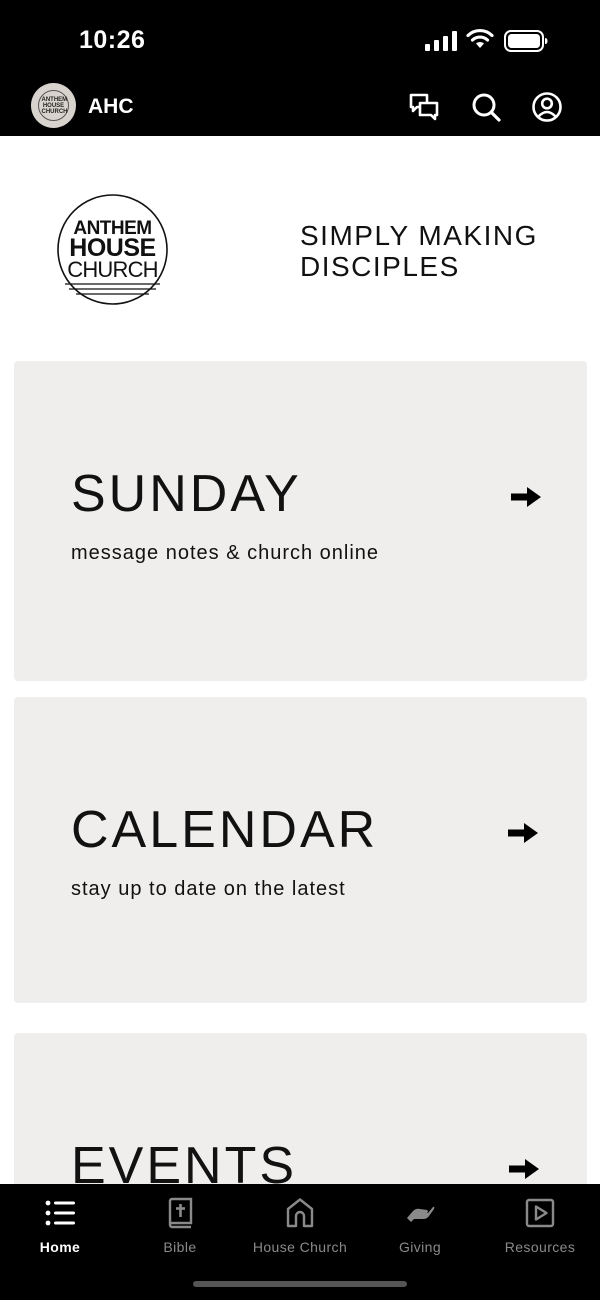 This screenshot has width=600, height=1300. Describe the element at coordinates (225, 553) in the screenshot. I see `card-subtitle: message notes & church online` at that location.